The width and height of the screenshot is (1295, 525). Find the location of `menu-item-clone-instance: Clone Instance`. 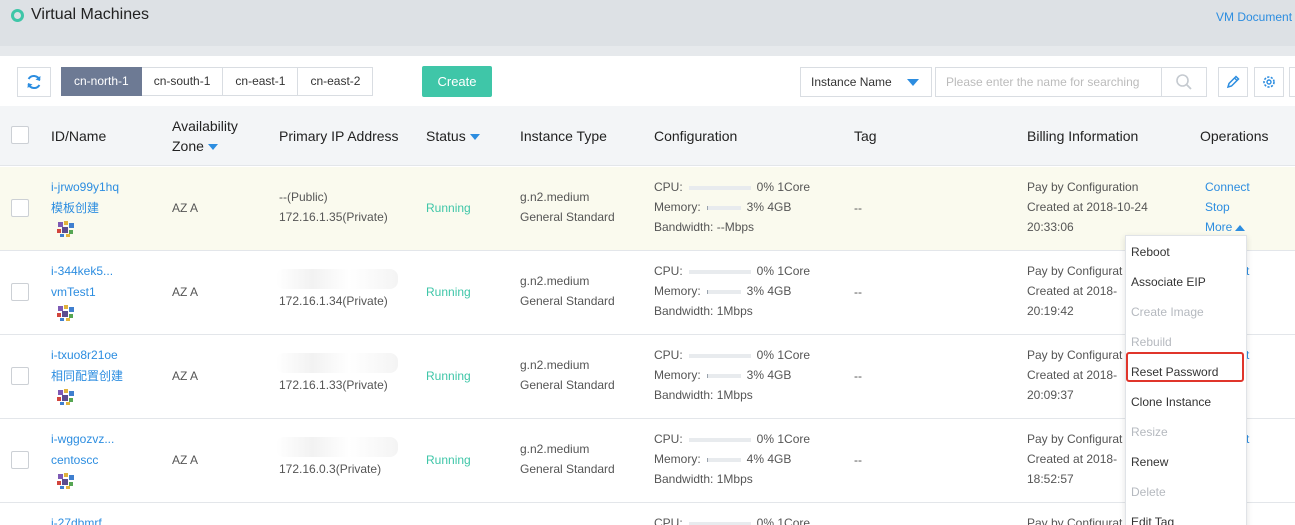

menu-item-clone-instance: Clone Instance is located at coordinates (1171, 402).